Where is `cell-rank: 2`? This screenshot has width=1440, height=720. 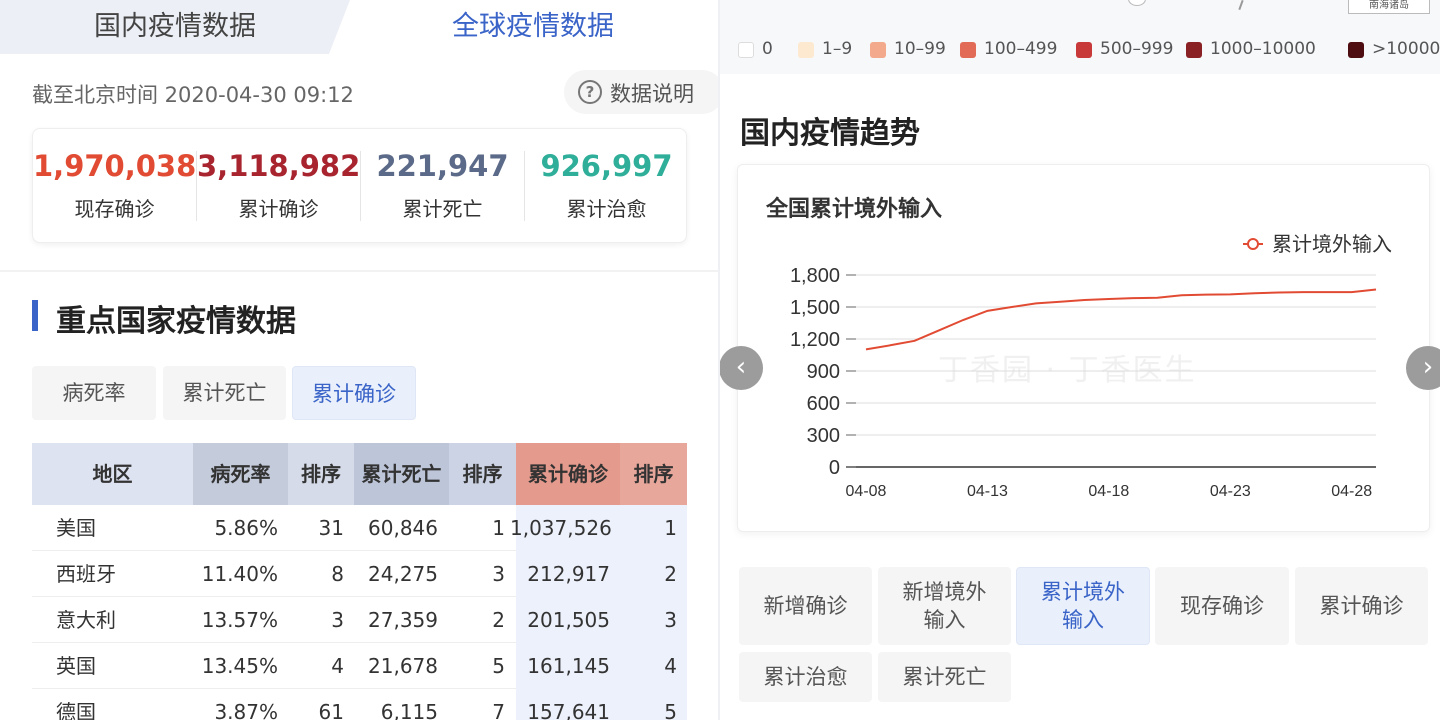
cell-rank: 2 is located at coordinates (670, 574).